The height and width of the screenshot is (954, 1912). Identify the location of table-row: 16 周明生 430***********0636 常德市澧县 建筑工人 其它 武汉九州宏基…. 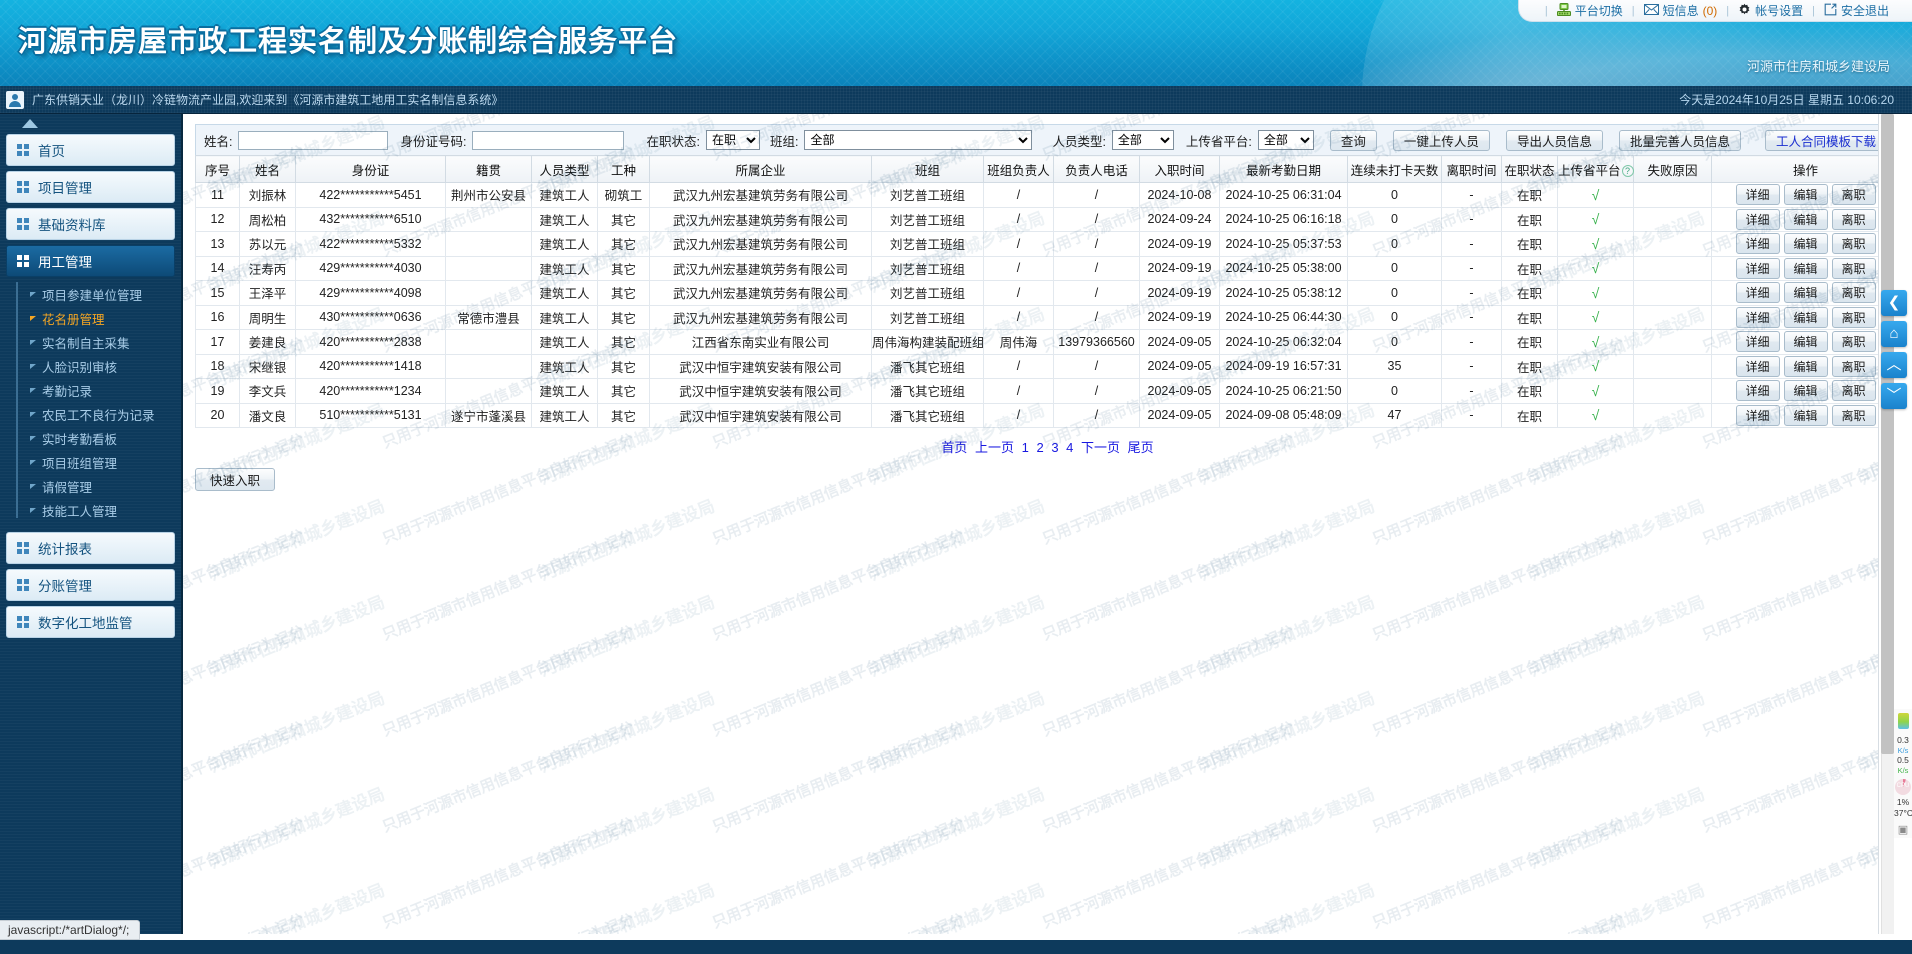
(1047, 317).